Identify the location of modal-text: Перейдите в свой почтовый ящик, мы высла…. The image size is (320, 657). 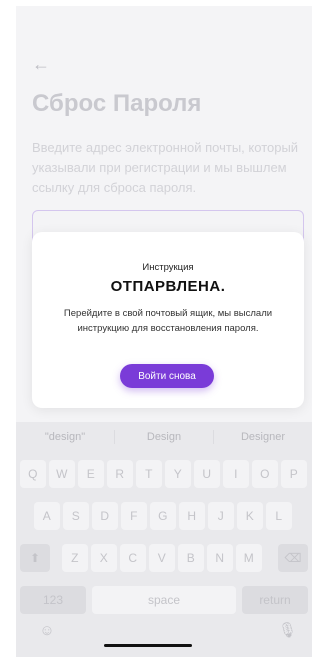
(168, 321).